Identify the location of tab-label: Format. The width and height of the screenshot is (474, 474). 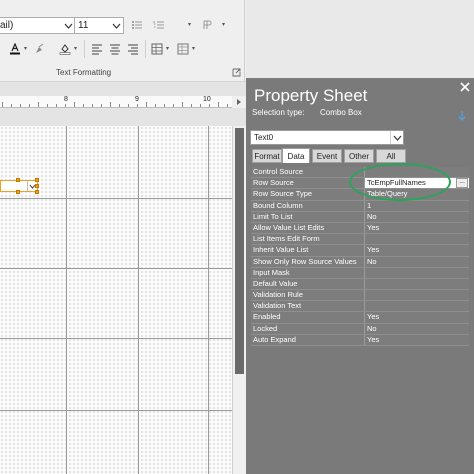
(267, 156).